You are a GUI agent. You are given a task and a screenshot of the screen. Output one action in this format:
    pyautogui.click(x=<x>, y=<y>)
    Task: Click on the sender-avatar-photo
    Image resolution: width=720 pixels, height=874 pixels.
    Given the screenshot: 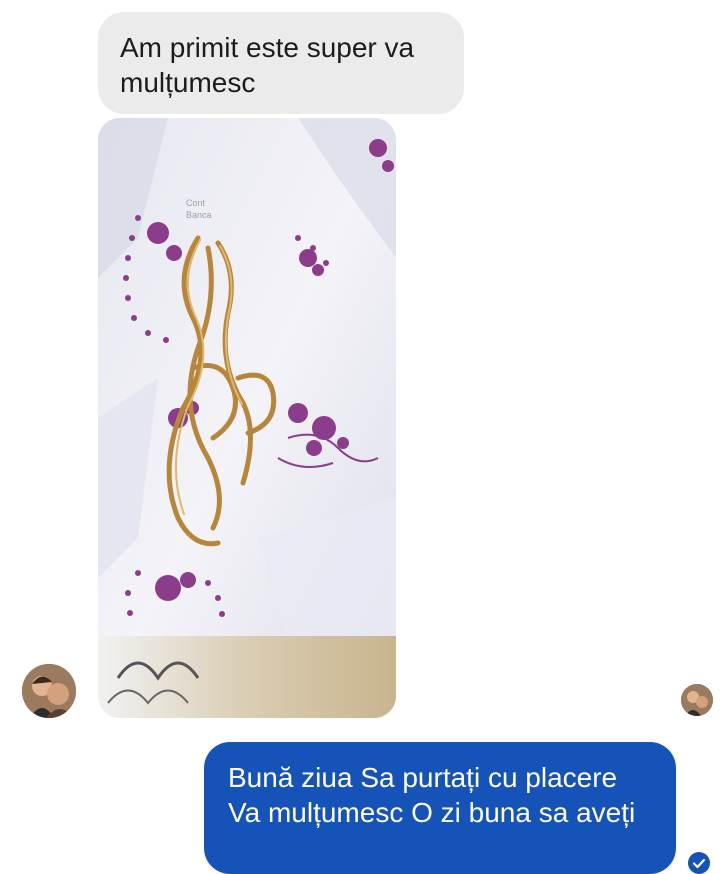 What is the action you would take?
    pyautogui.click(x=49, y=691)
    